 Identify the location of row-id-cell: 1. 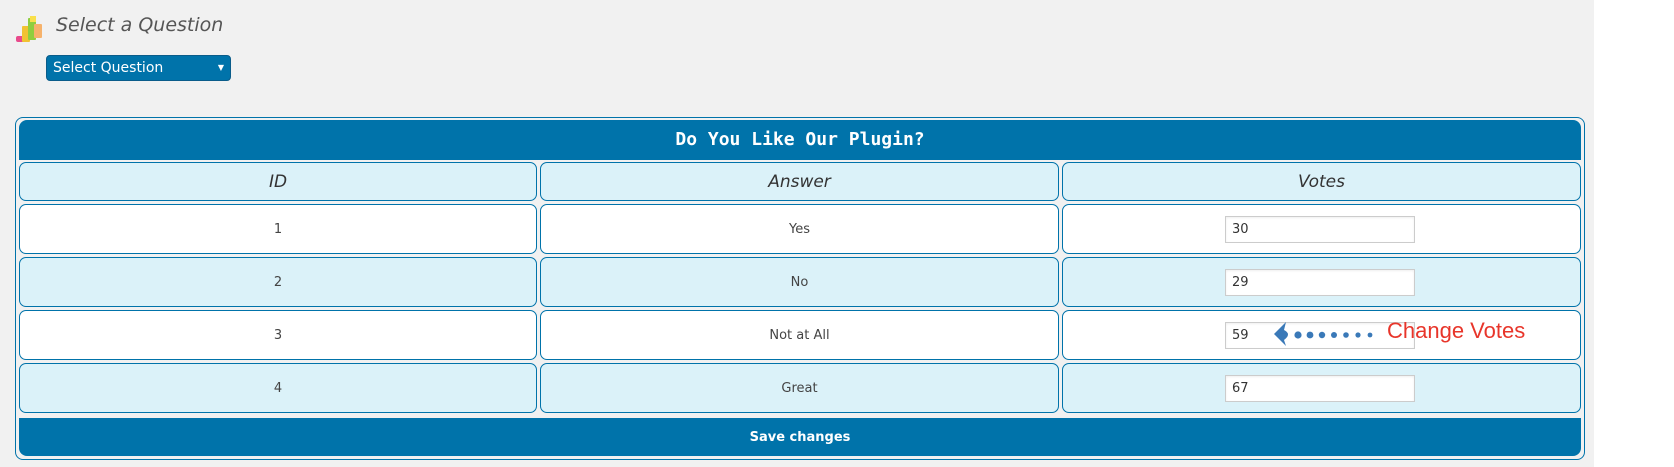
(278, 229).